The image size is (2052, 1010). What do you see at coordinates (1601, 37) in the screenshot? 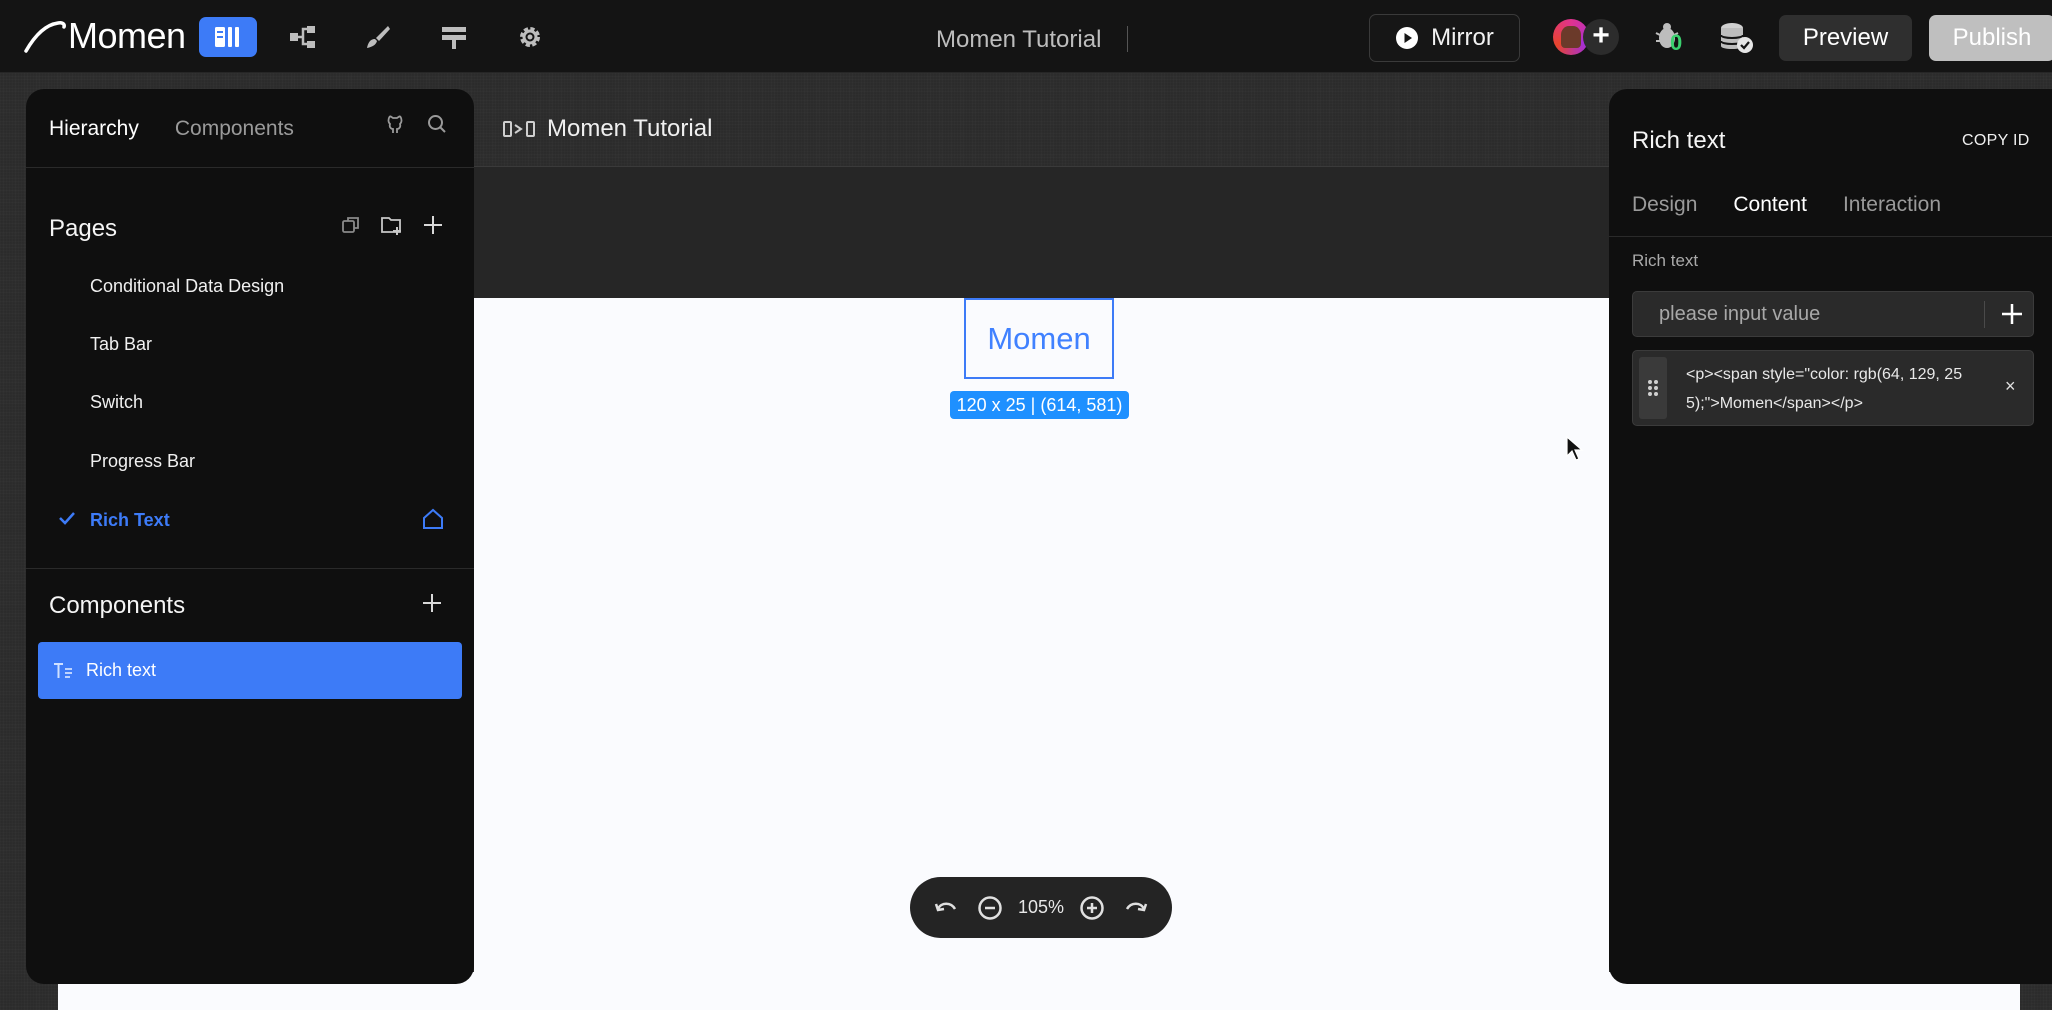
I see `add-collaborator-button: +` at bounding box center [1601, 37].